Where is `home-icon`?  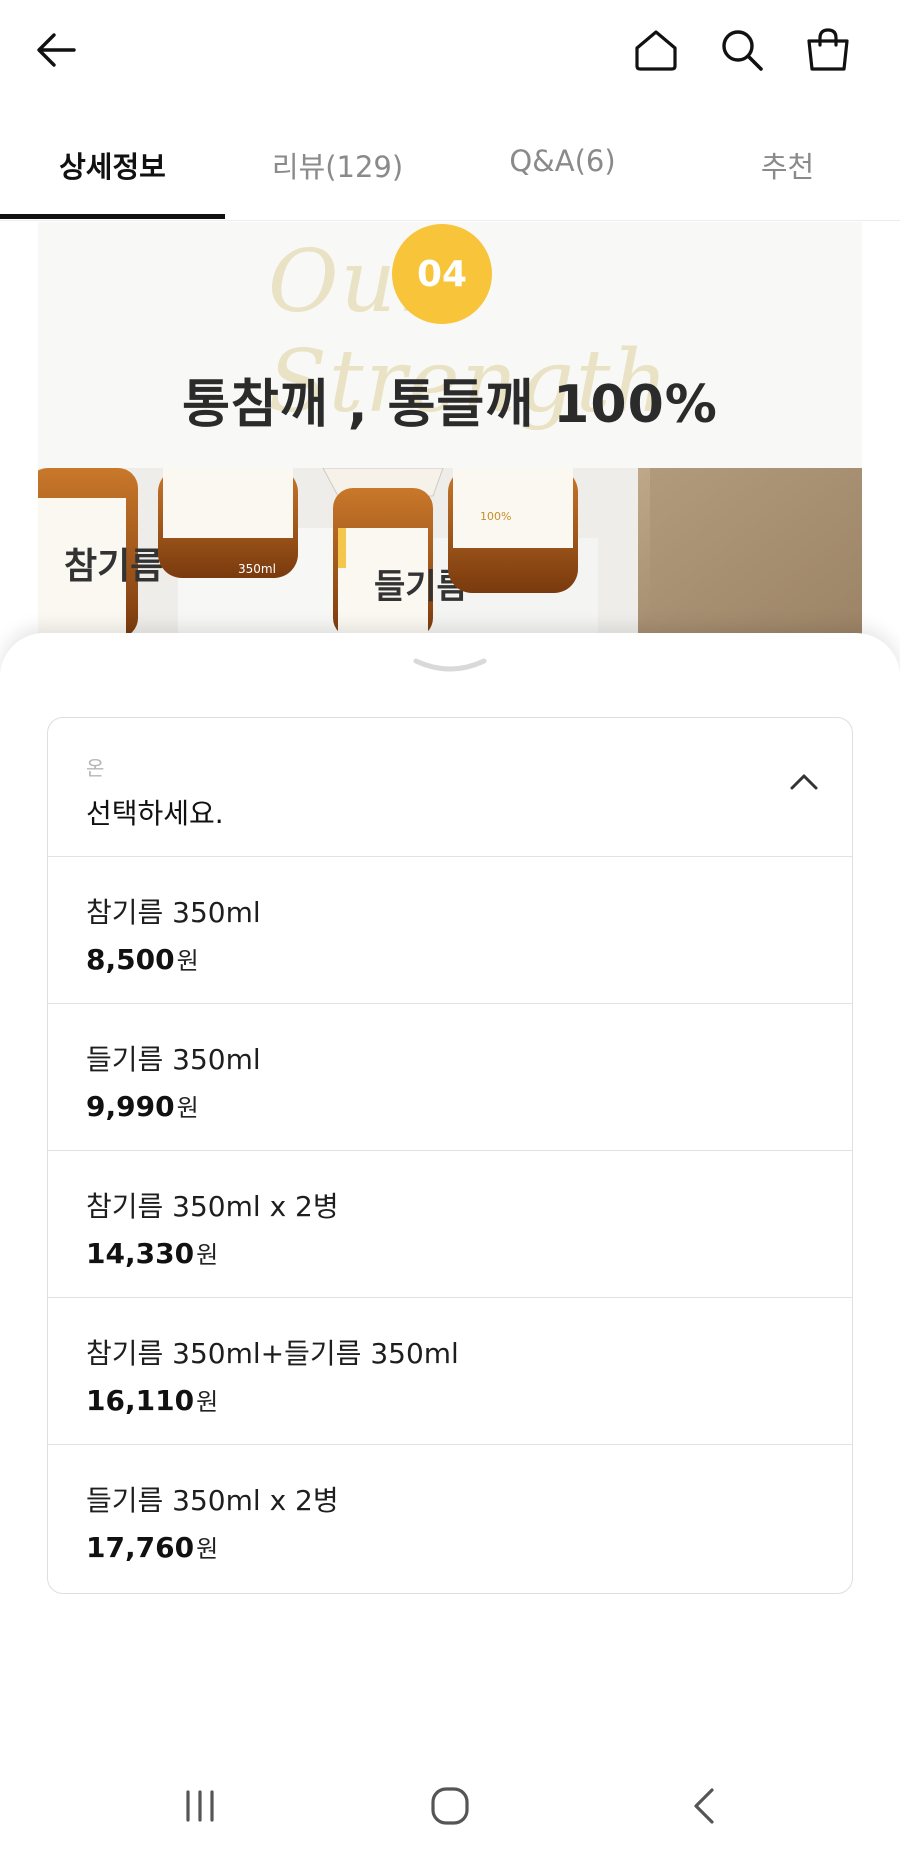 home-icon is located at coordinates (656, 50).